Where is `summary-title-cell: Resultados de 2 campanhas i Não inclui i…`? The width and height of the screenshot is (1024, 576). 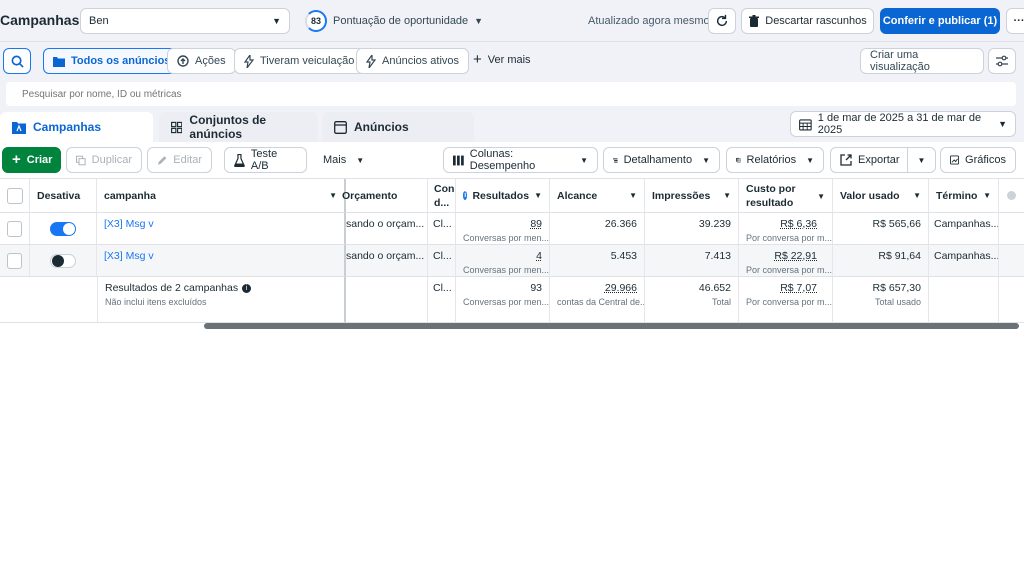
summary-title-cell: Resultados de 2 campanhas i Não inclui i… is located at coordinates (221, 300).